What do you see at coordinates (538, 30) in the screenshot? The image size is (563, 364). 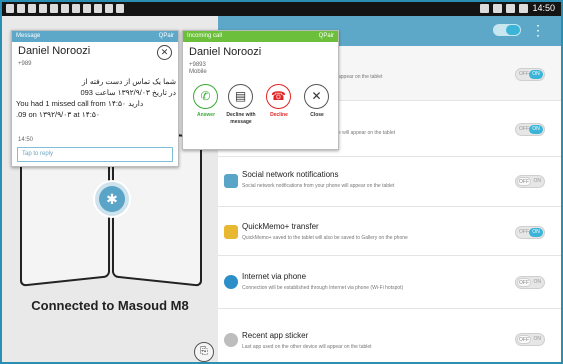 I see `overflow-menu-icon: ⋮` at bounding box center [538, 30].